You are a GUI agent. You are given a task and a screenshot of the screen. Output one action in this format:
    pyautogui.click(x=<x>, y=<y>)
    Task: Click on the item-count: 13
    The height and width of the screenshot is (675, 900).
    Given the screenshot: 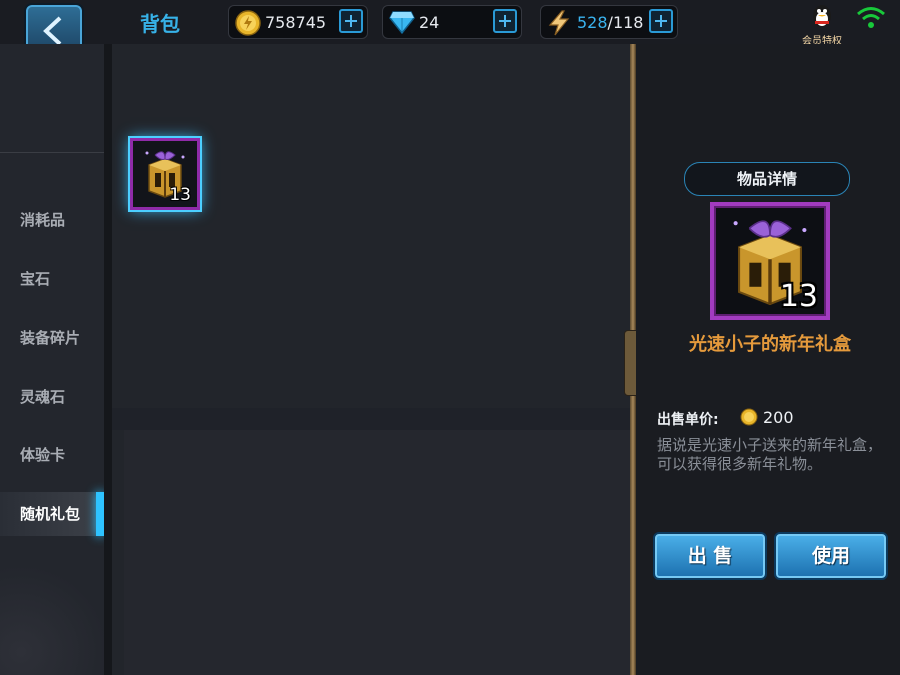 What is the action you would take?
    pyautogui.click(x=180, y=195)
    